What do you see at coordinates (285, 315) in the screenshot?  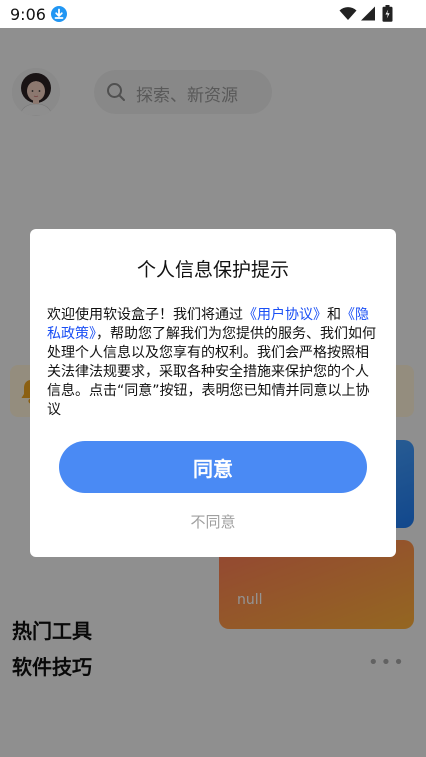 I see `user-agreement-link: 《用户协议》` at bounding box center [285, 315].